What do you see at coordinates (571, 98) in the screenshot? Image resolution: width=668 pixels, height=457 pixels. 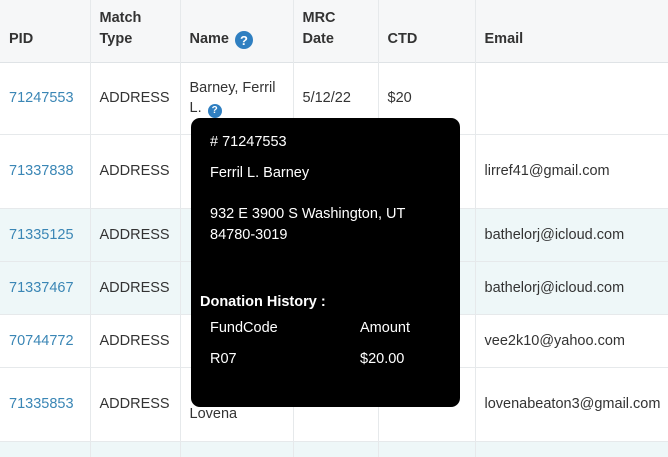 I see `email-cell` at bounding box center [571, 98].